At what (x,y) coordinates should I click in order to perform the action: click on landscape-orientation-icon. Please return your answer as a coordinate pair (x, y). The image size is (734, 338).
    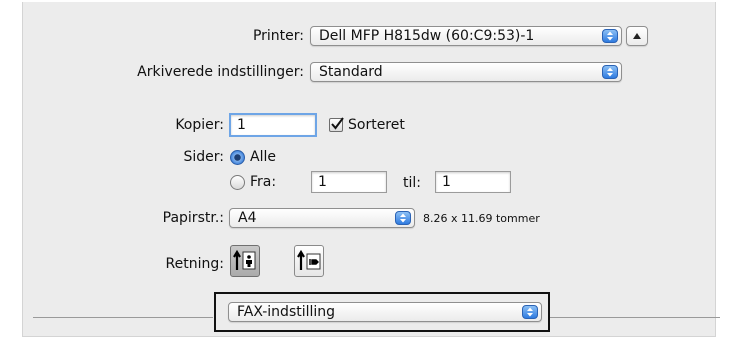
    Looking at the image, I should click on (309, 259).